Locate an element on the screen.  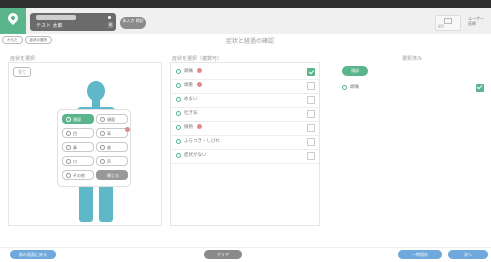
figure-head is located at coordinates (96, 91).